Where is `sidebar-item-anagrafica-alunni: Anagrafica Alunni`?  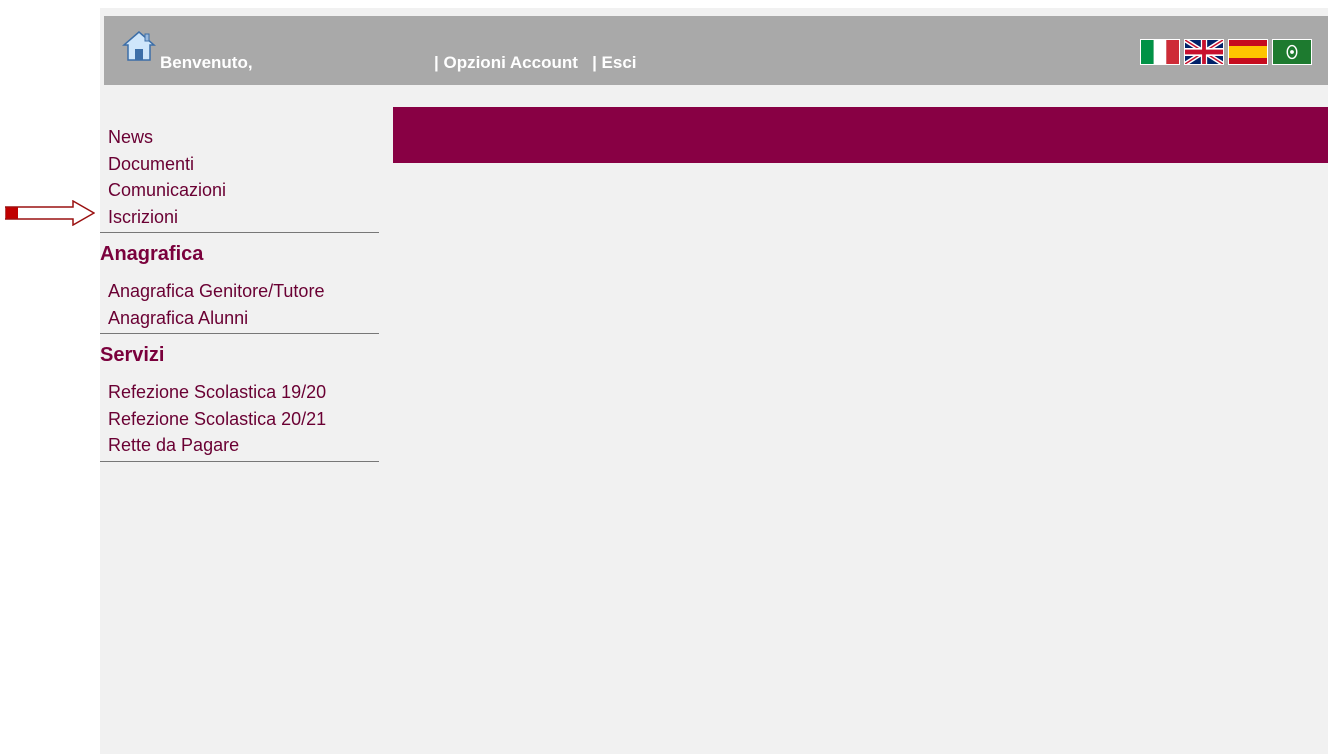
sidebar-item-anagrafica-alunni: Anagrafica Alunni is located at coordinates (243, 318).